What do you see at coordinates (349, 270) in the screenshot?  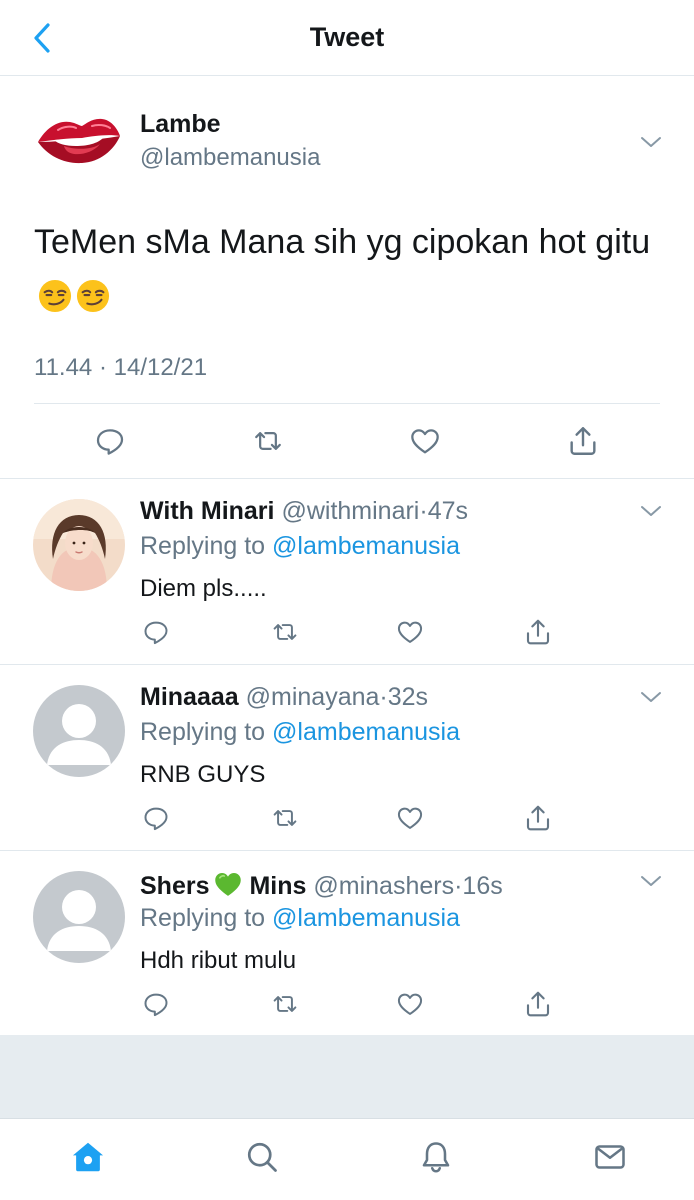 I see `tweet-text: TeMen sMa Mana sih yg cipokan hot gitu` at bounding box center [349, 270].